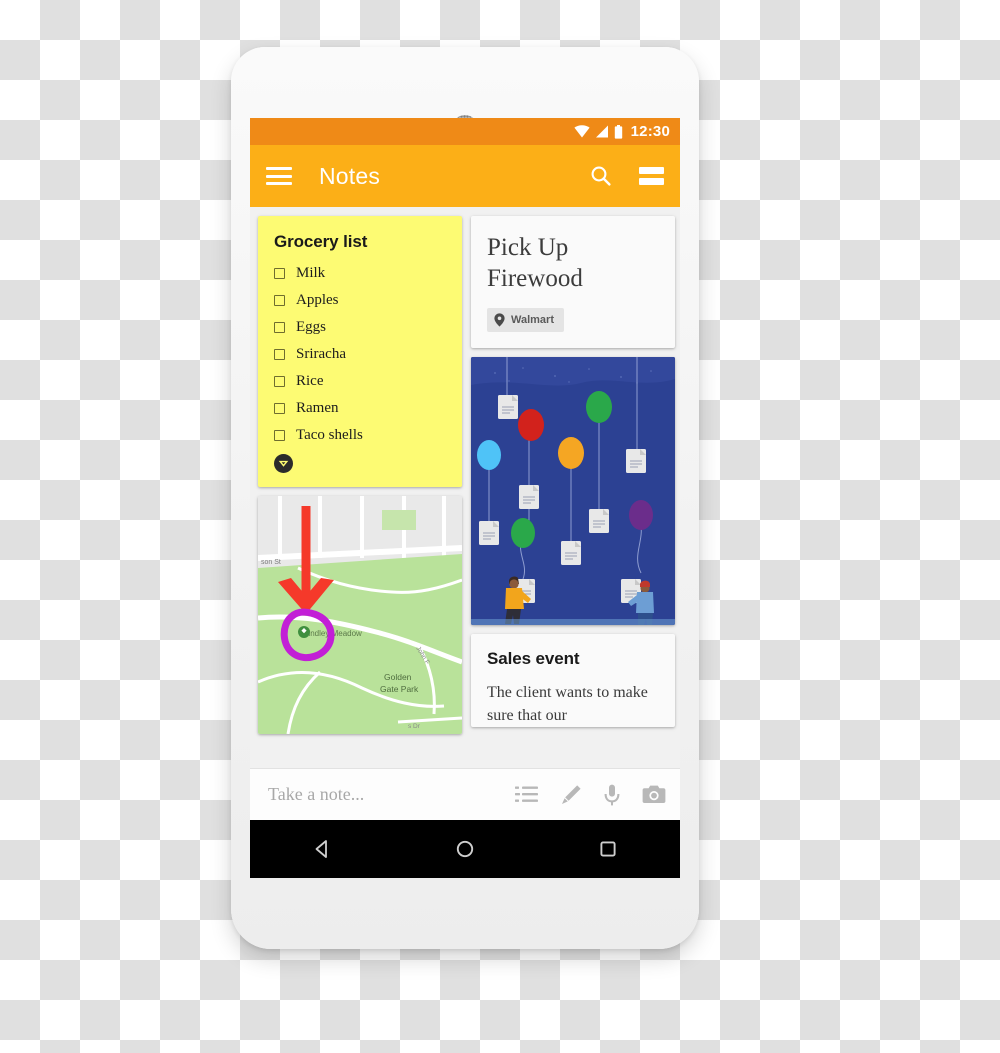  Describe the element at coordinates (399, 689) in the screenshot. I see `svg-text: Gate Park` at that location.